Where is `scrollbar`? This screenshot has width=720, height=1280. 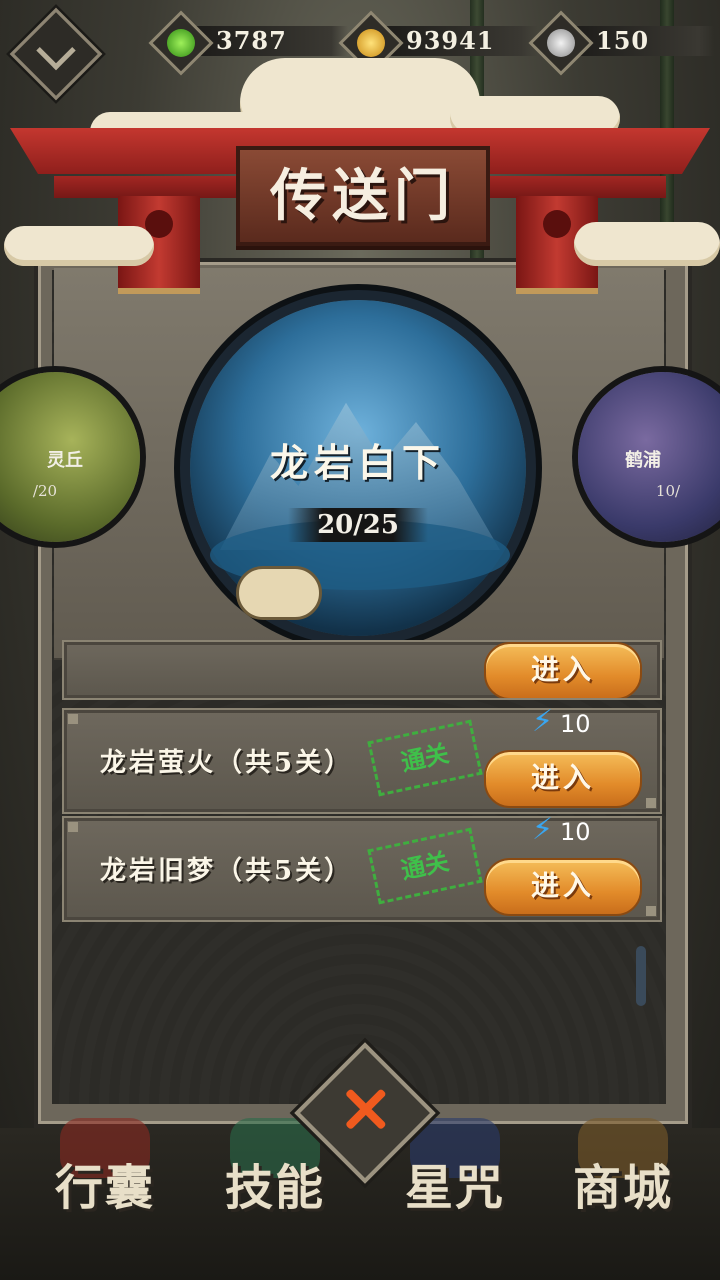
scrollbar is located at coordinates (641, 976).